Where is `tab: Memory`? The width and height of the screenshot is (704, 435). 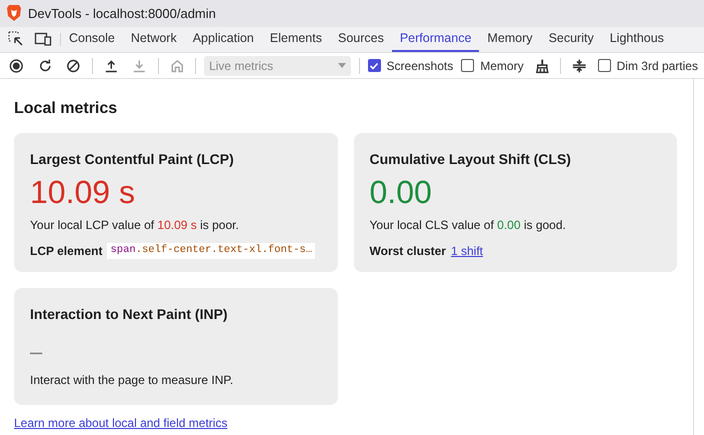
tab: Memory is located at coordinates (510, 39).